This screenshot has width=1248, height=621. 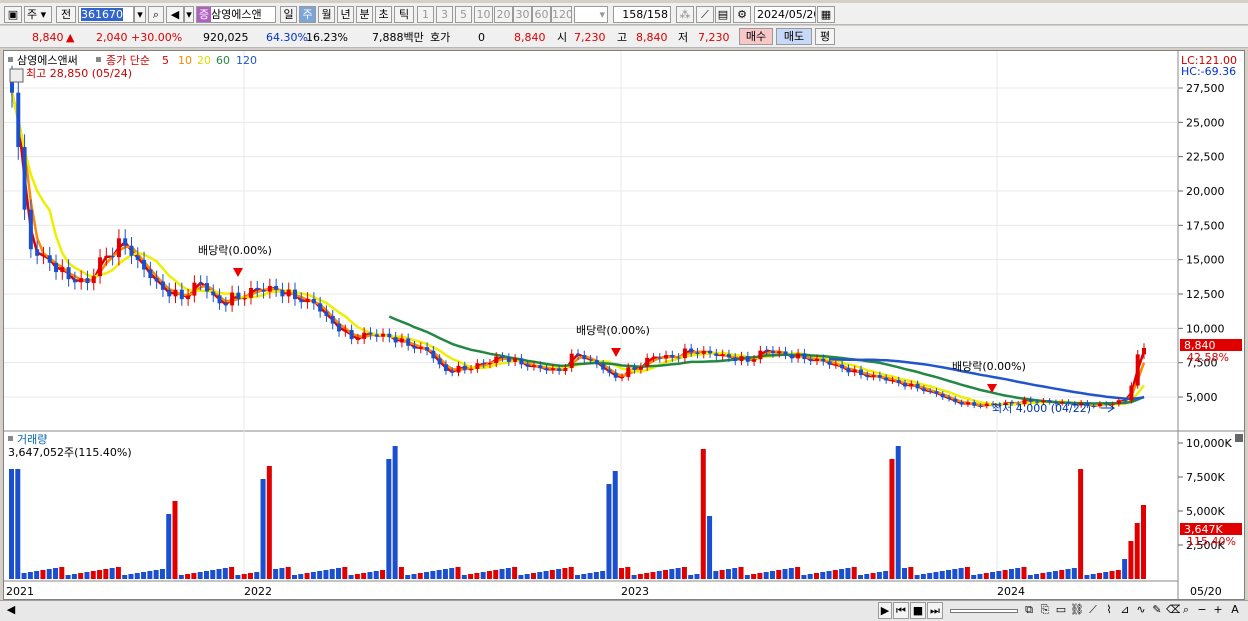 I want to click on page-count-field: 158/158, so click(x=642, y=14).